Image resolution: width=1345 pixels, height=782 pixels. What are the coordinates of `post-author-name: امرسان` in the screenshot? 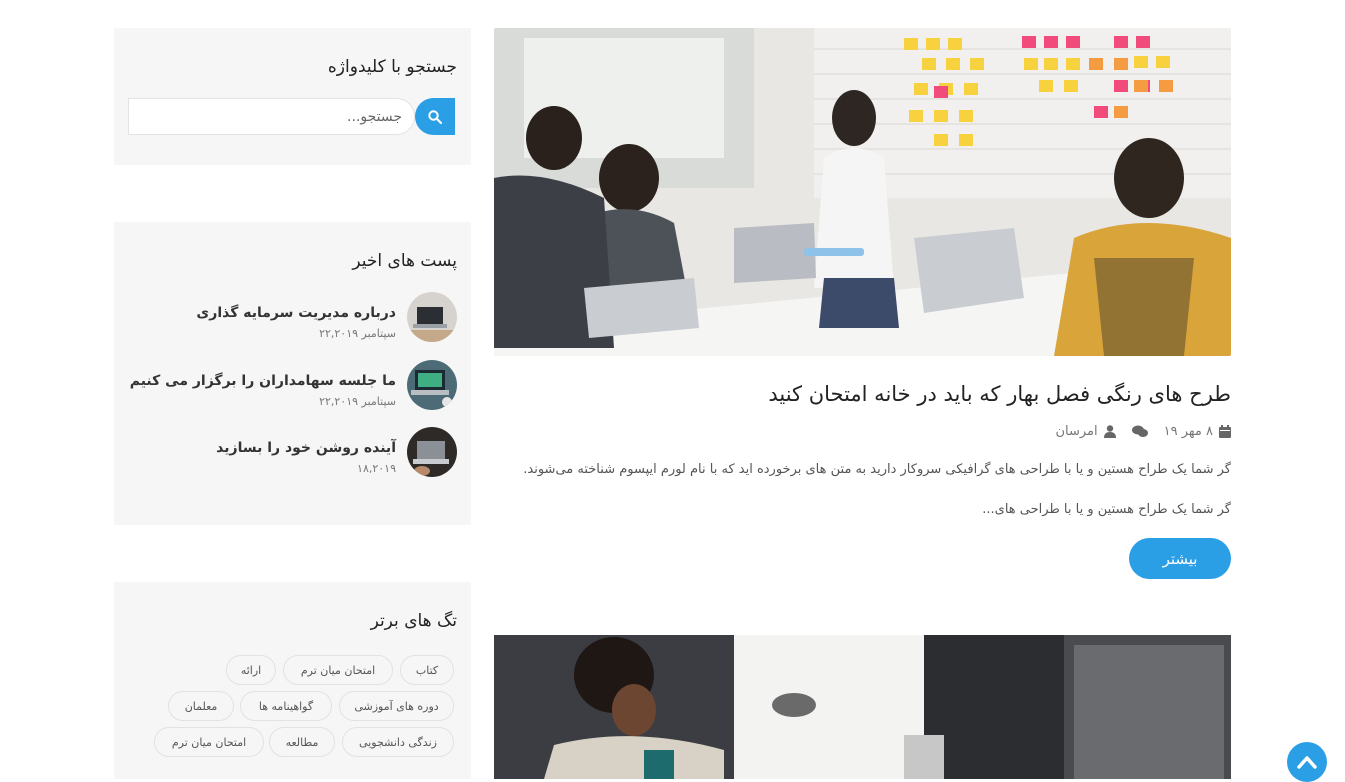 It's located at (1076, 431).